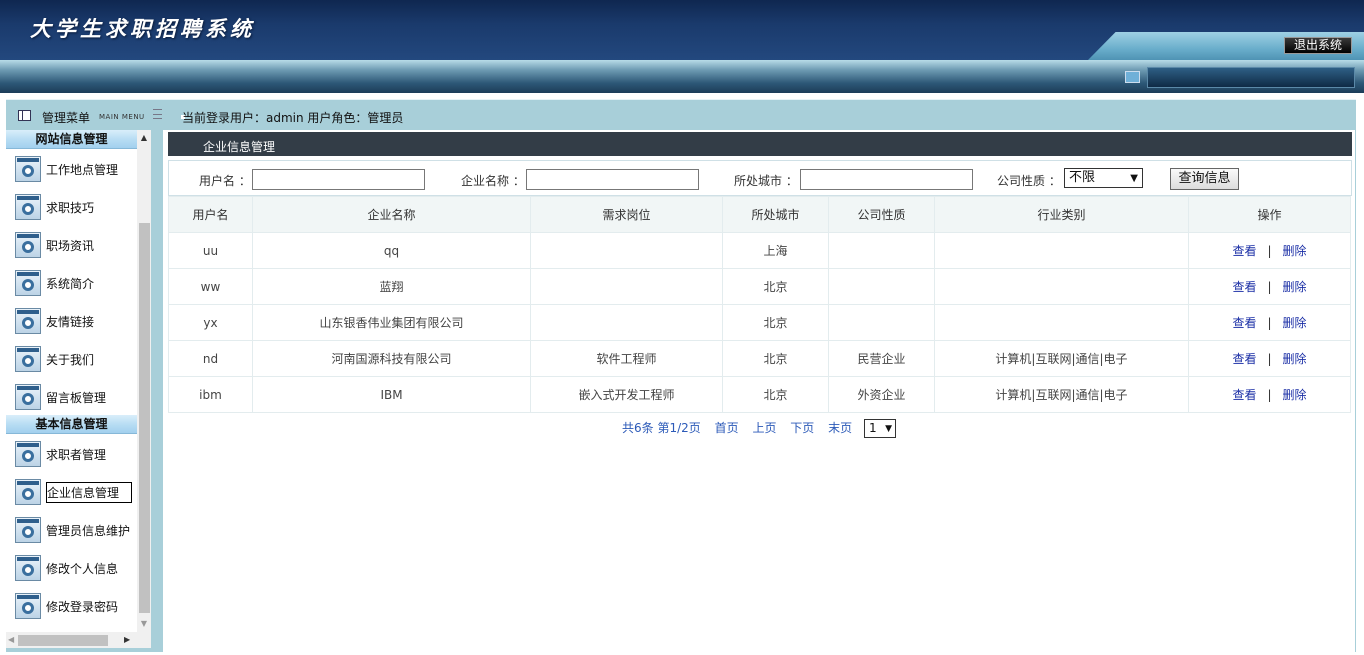  What do you see at coordinates (626, 286) in the screenshot?
I see `cell-position` at bounding box center [626, 286].